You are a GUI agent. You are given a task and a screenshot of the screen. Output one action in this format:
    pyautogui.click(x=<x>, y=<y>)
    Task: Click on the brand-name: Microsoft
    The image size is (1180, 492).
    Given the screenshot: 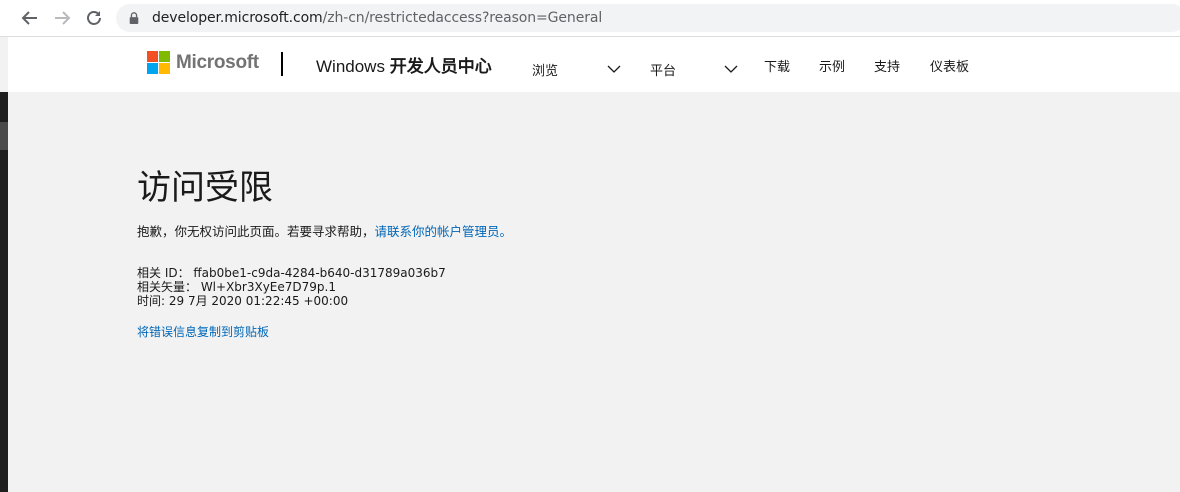 What is the action you would take?
    pyautogui.click(x=217, y=62)
    